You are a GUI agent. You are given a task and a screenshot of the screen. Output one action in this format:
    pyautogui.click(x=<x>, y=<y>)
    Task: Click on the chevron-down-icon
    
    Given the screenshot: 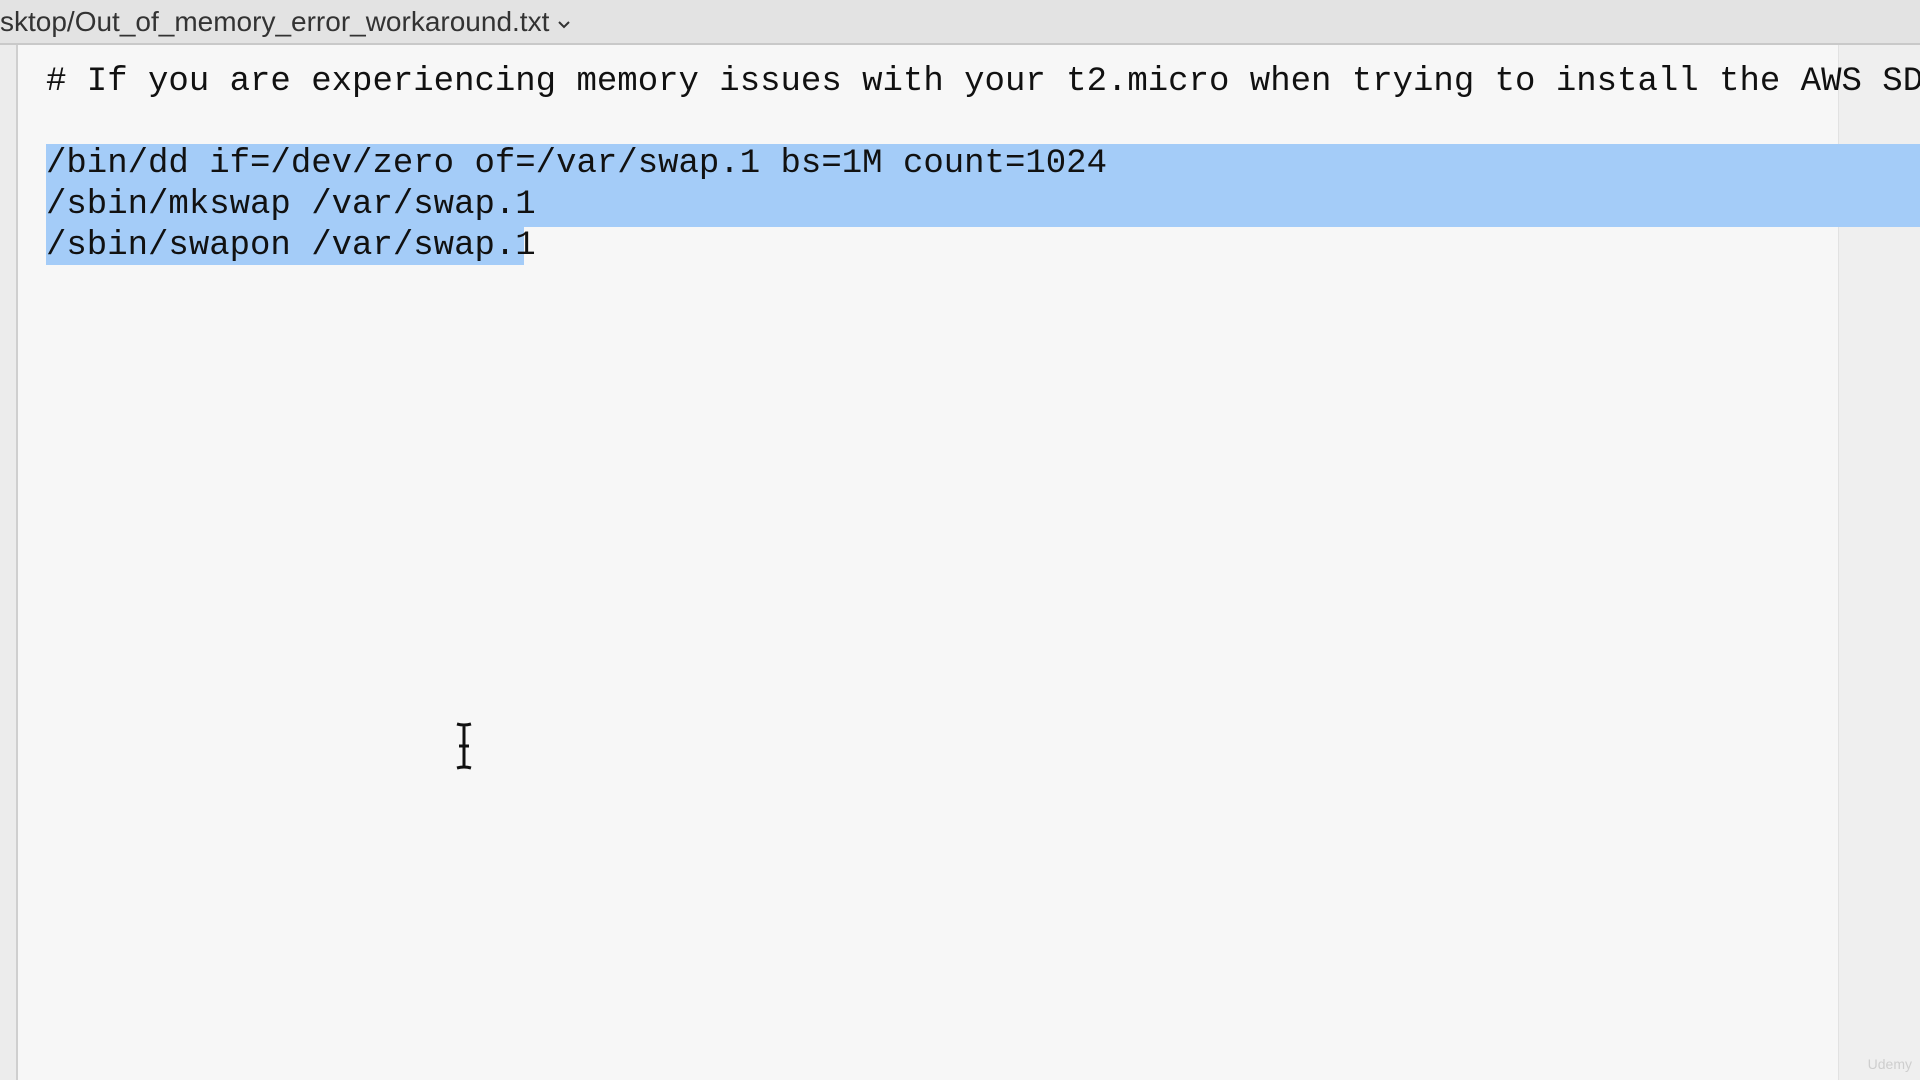 What is the action you would take?
    pyautogui.click(x=564, y=24)
    